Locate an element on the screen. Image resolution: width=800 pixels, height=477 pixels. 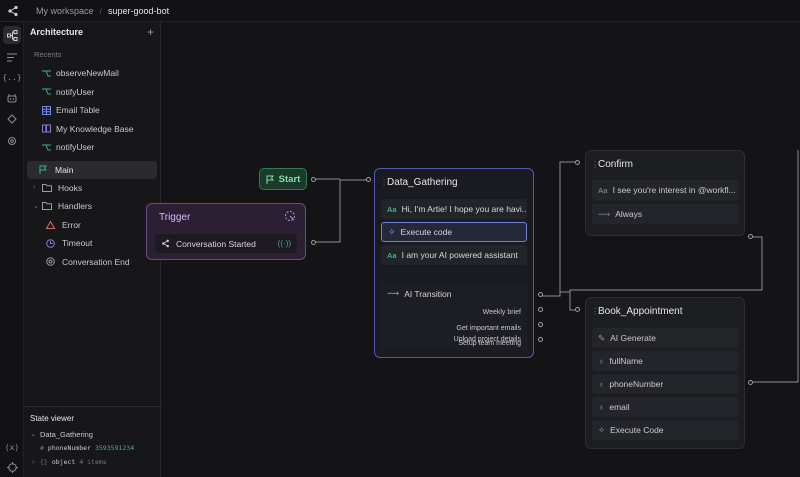
row-label: AI Transition is located at coordinates (428, 293).